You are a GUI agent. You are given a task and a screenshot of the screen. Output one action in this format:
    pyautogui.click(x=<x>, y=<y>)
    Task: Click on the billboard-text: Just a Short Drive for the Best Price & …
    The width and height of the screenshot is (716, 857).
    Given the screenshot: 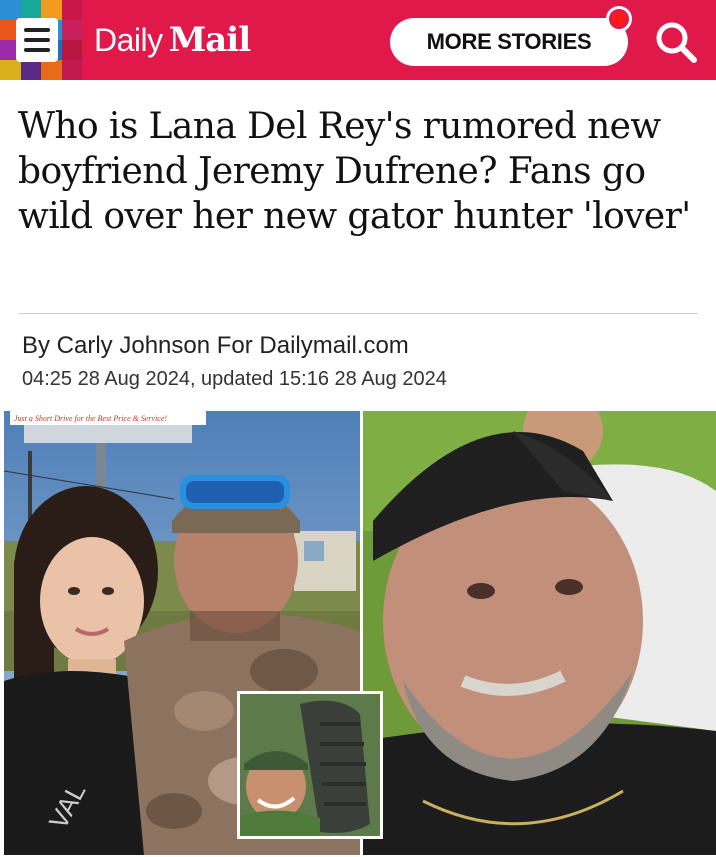 What is the action you would take?
    pyautogui.click(x=90, y=418)
    